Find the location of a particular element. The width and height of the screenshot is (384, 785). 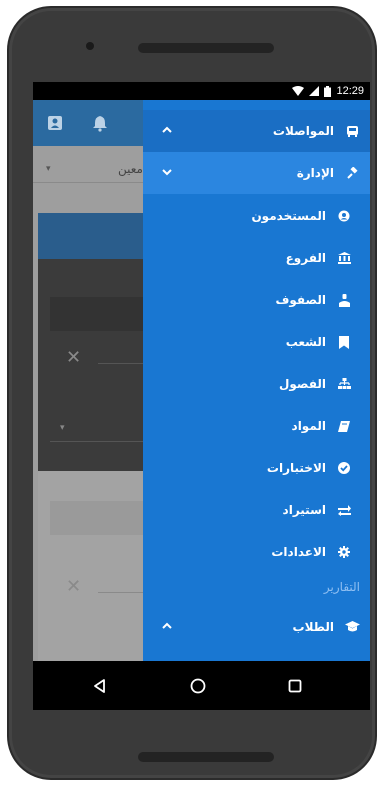

gavel-icon is located at coordinates (352, 173).